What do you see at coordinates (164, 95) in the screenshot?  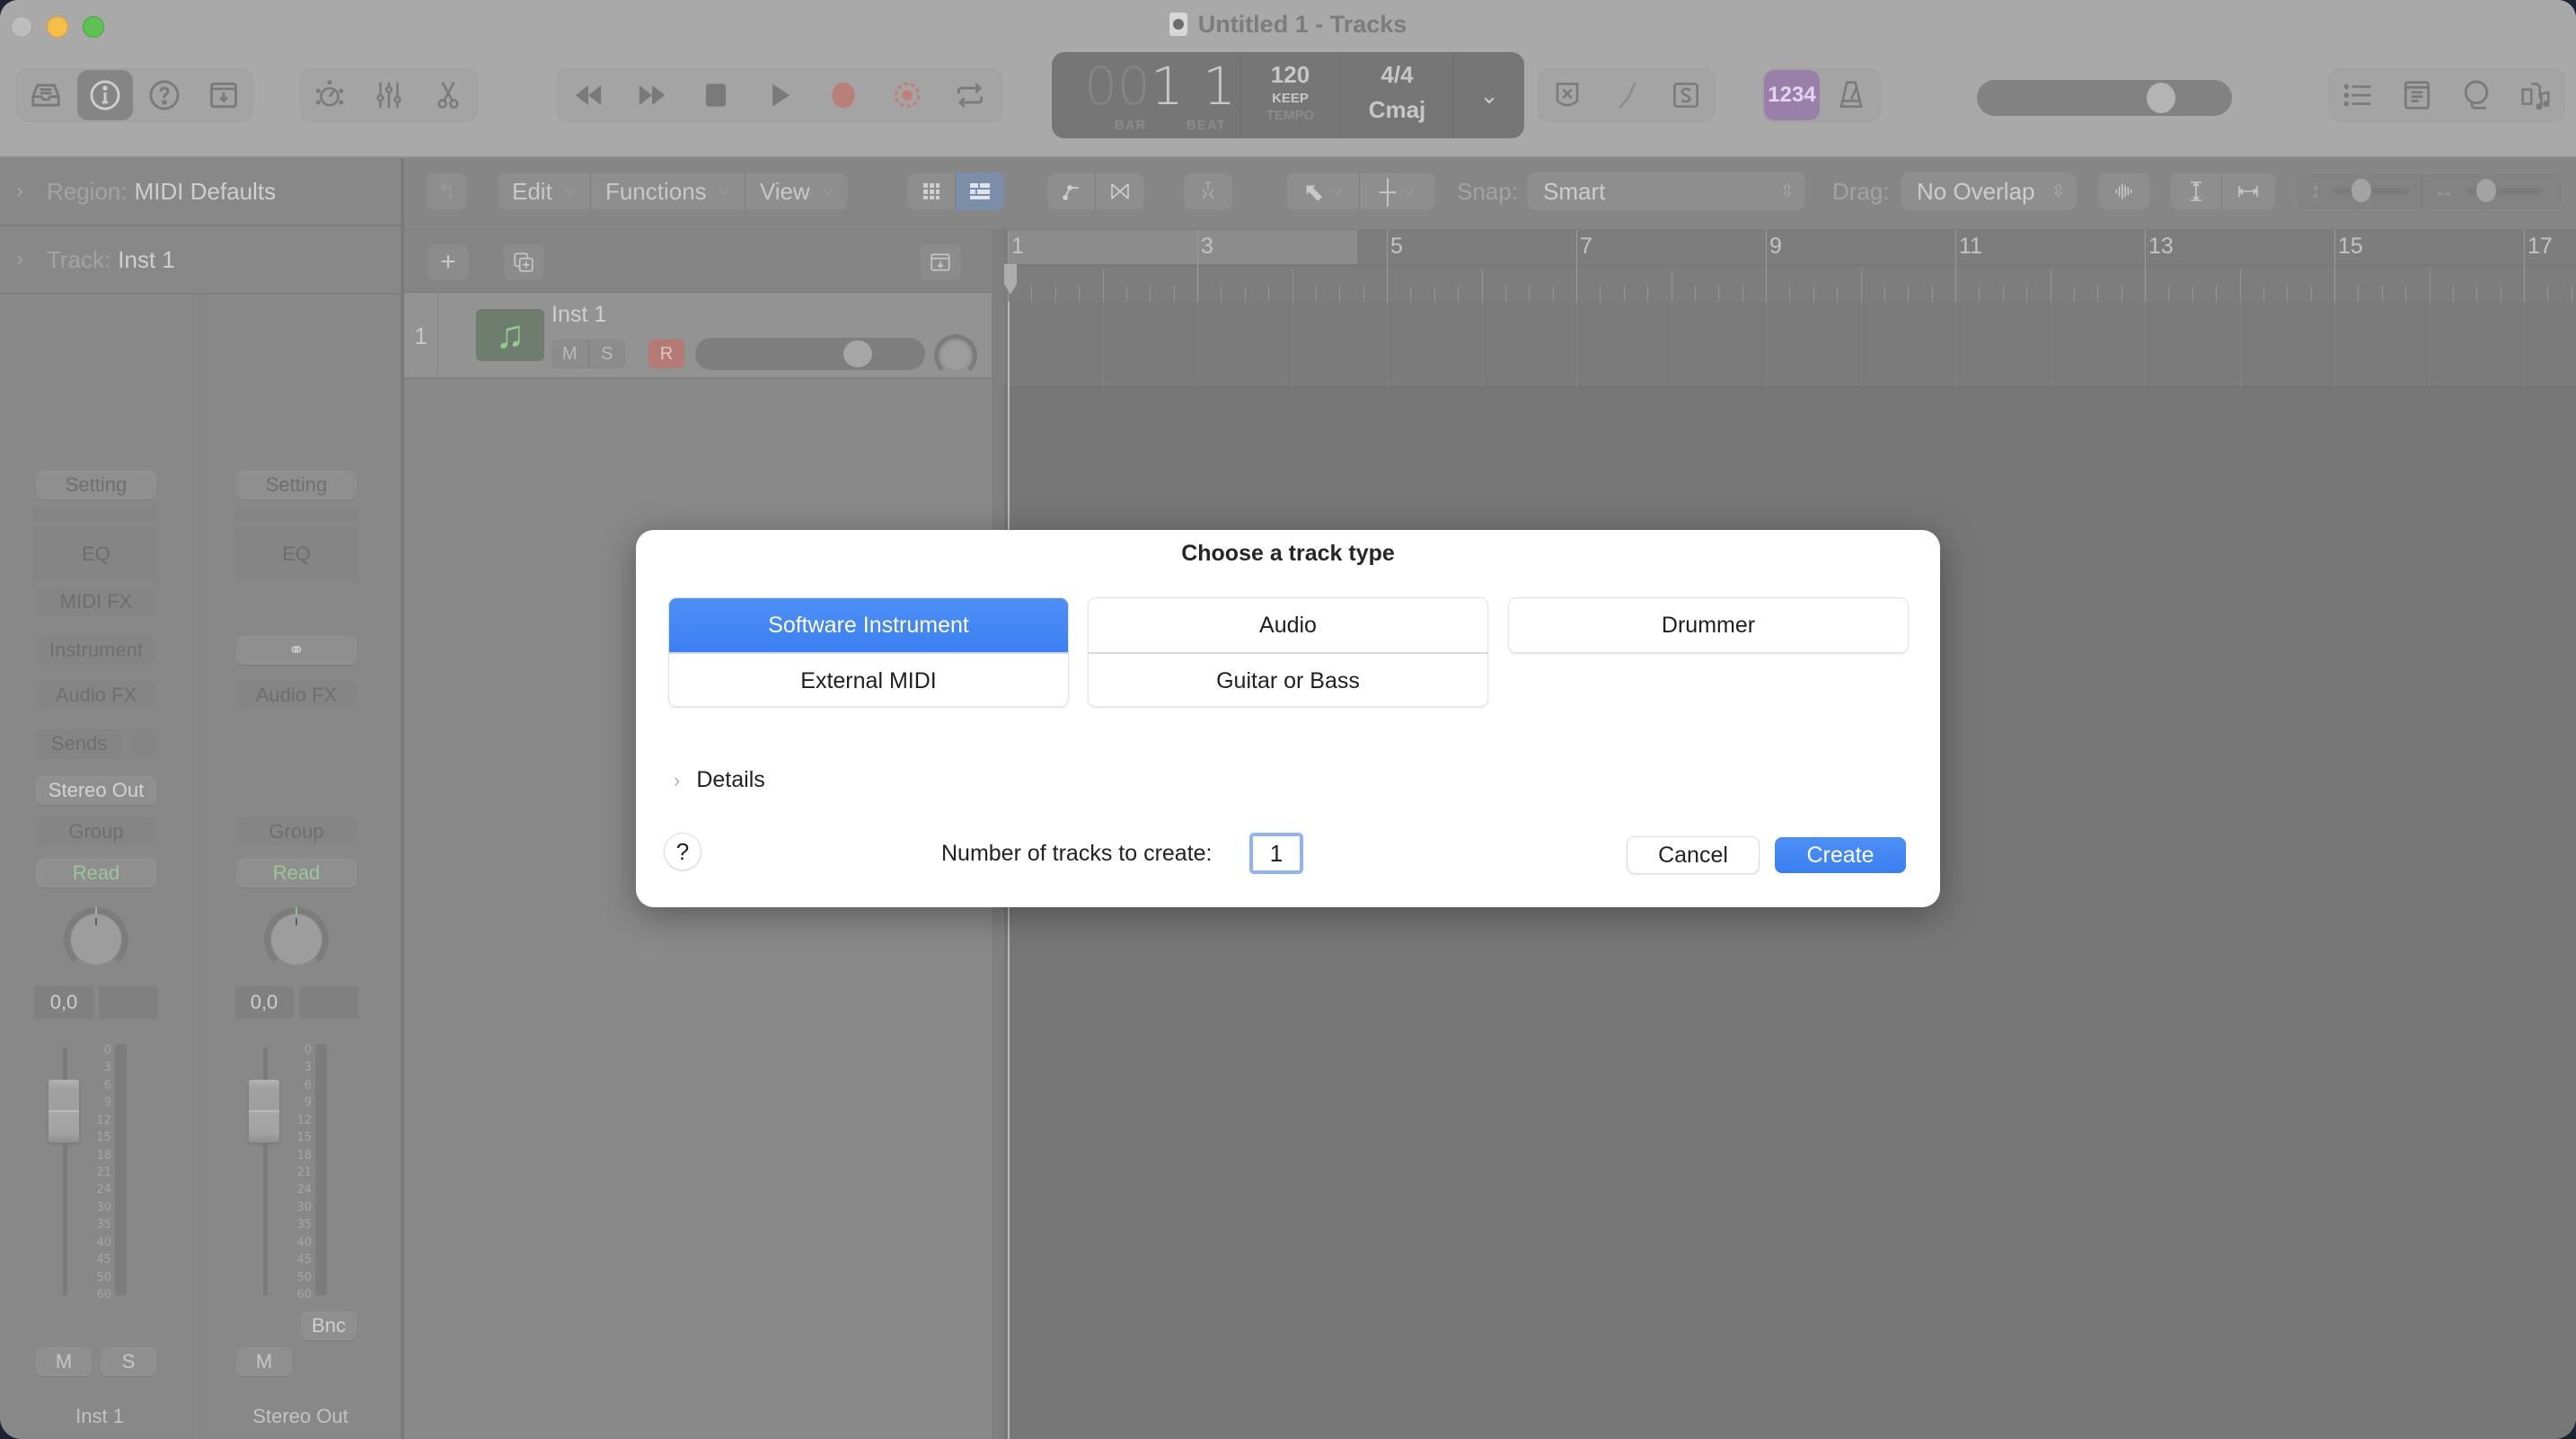 I see `quick-help-button` at bounding box center [164, 95].